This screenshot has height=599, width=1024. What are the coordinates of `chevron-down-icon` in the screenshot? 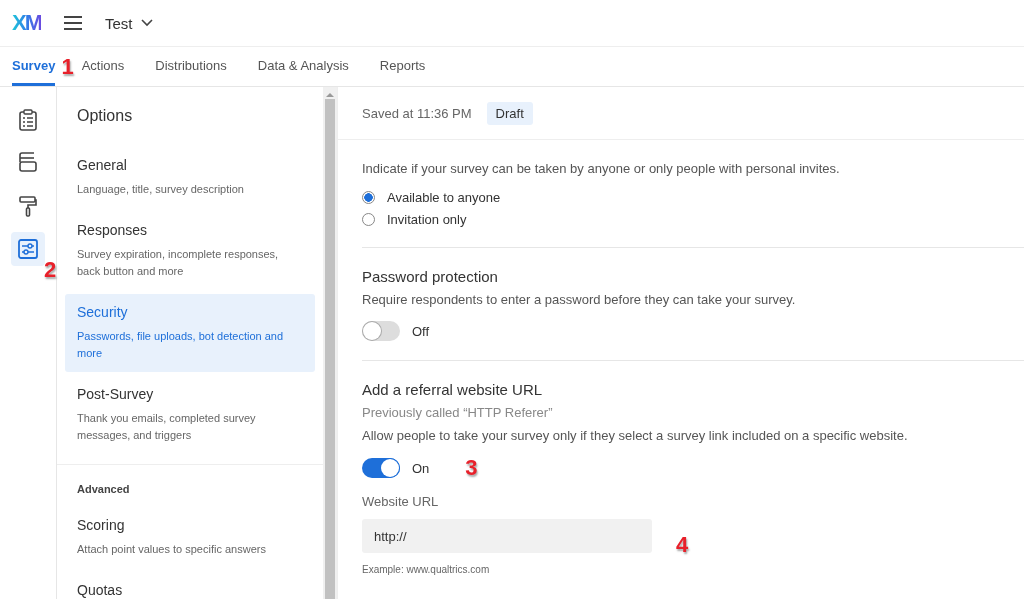 It's located at (146, 23).